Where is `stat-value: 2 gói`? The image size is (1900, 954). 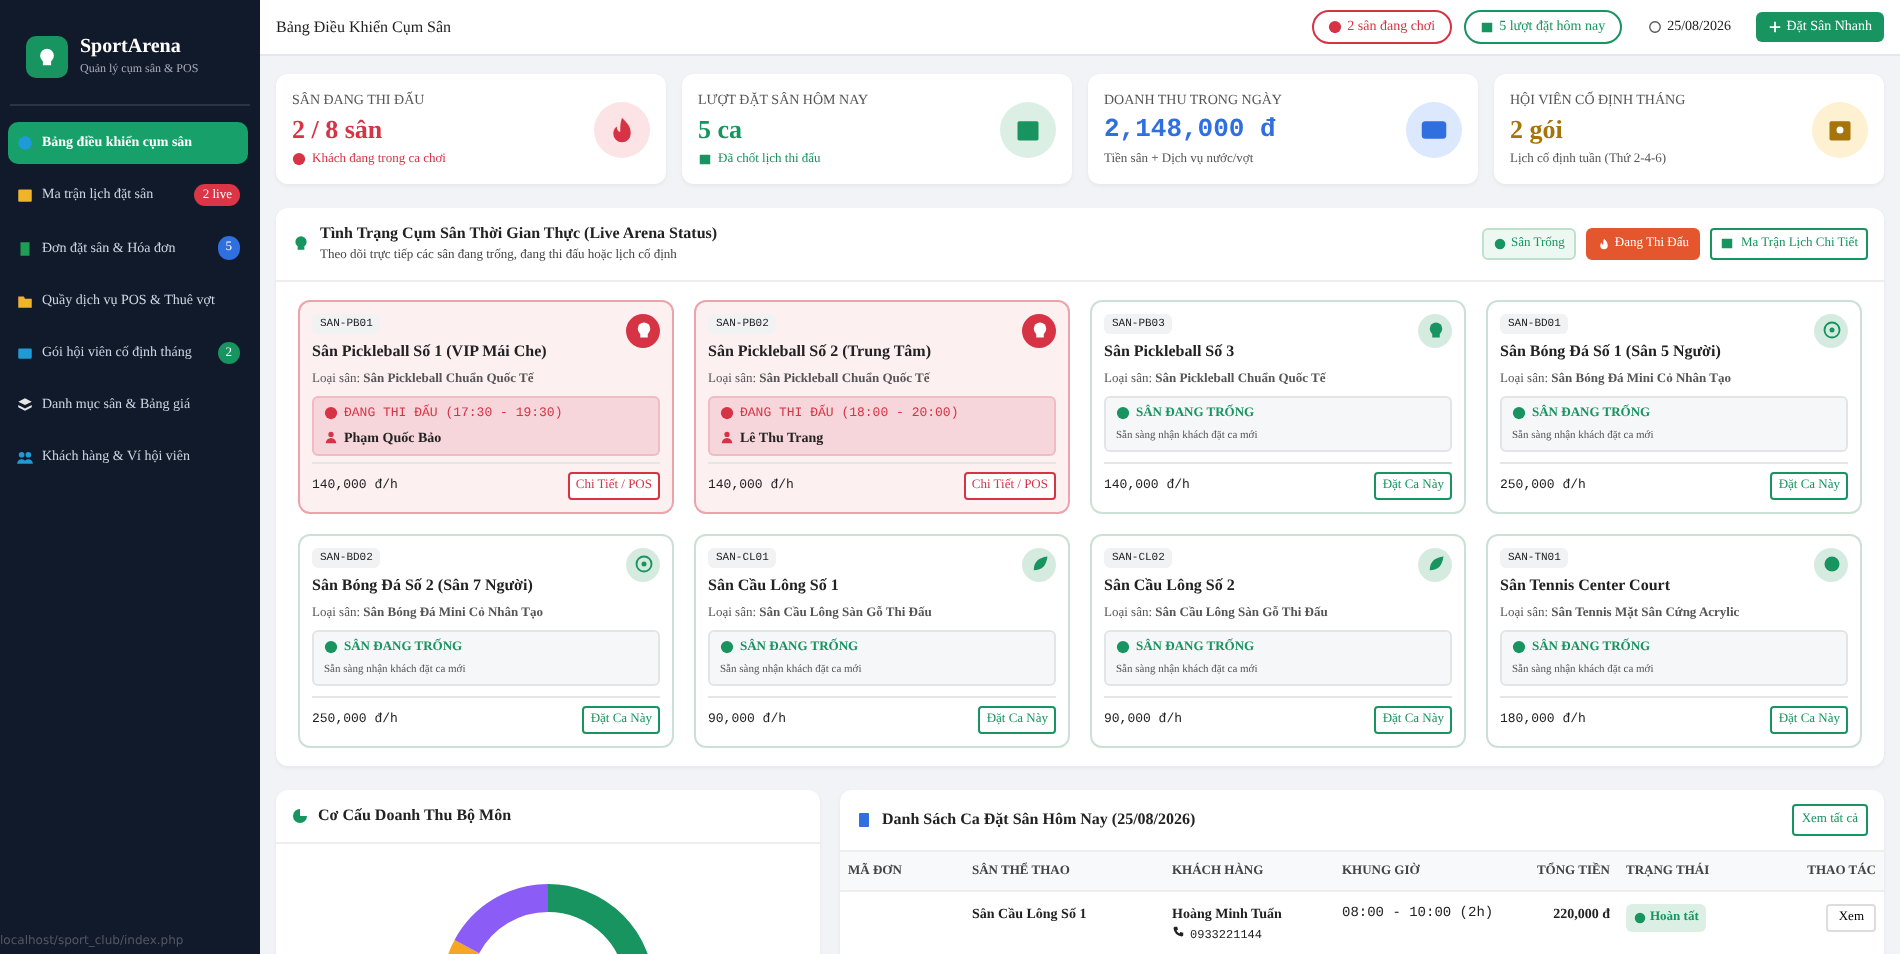
stat-value: 2 gói is located at coordinates (1537, 130).